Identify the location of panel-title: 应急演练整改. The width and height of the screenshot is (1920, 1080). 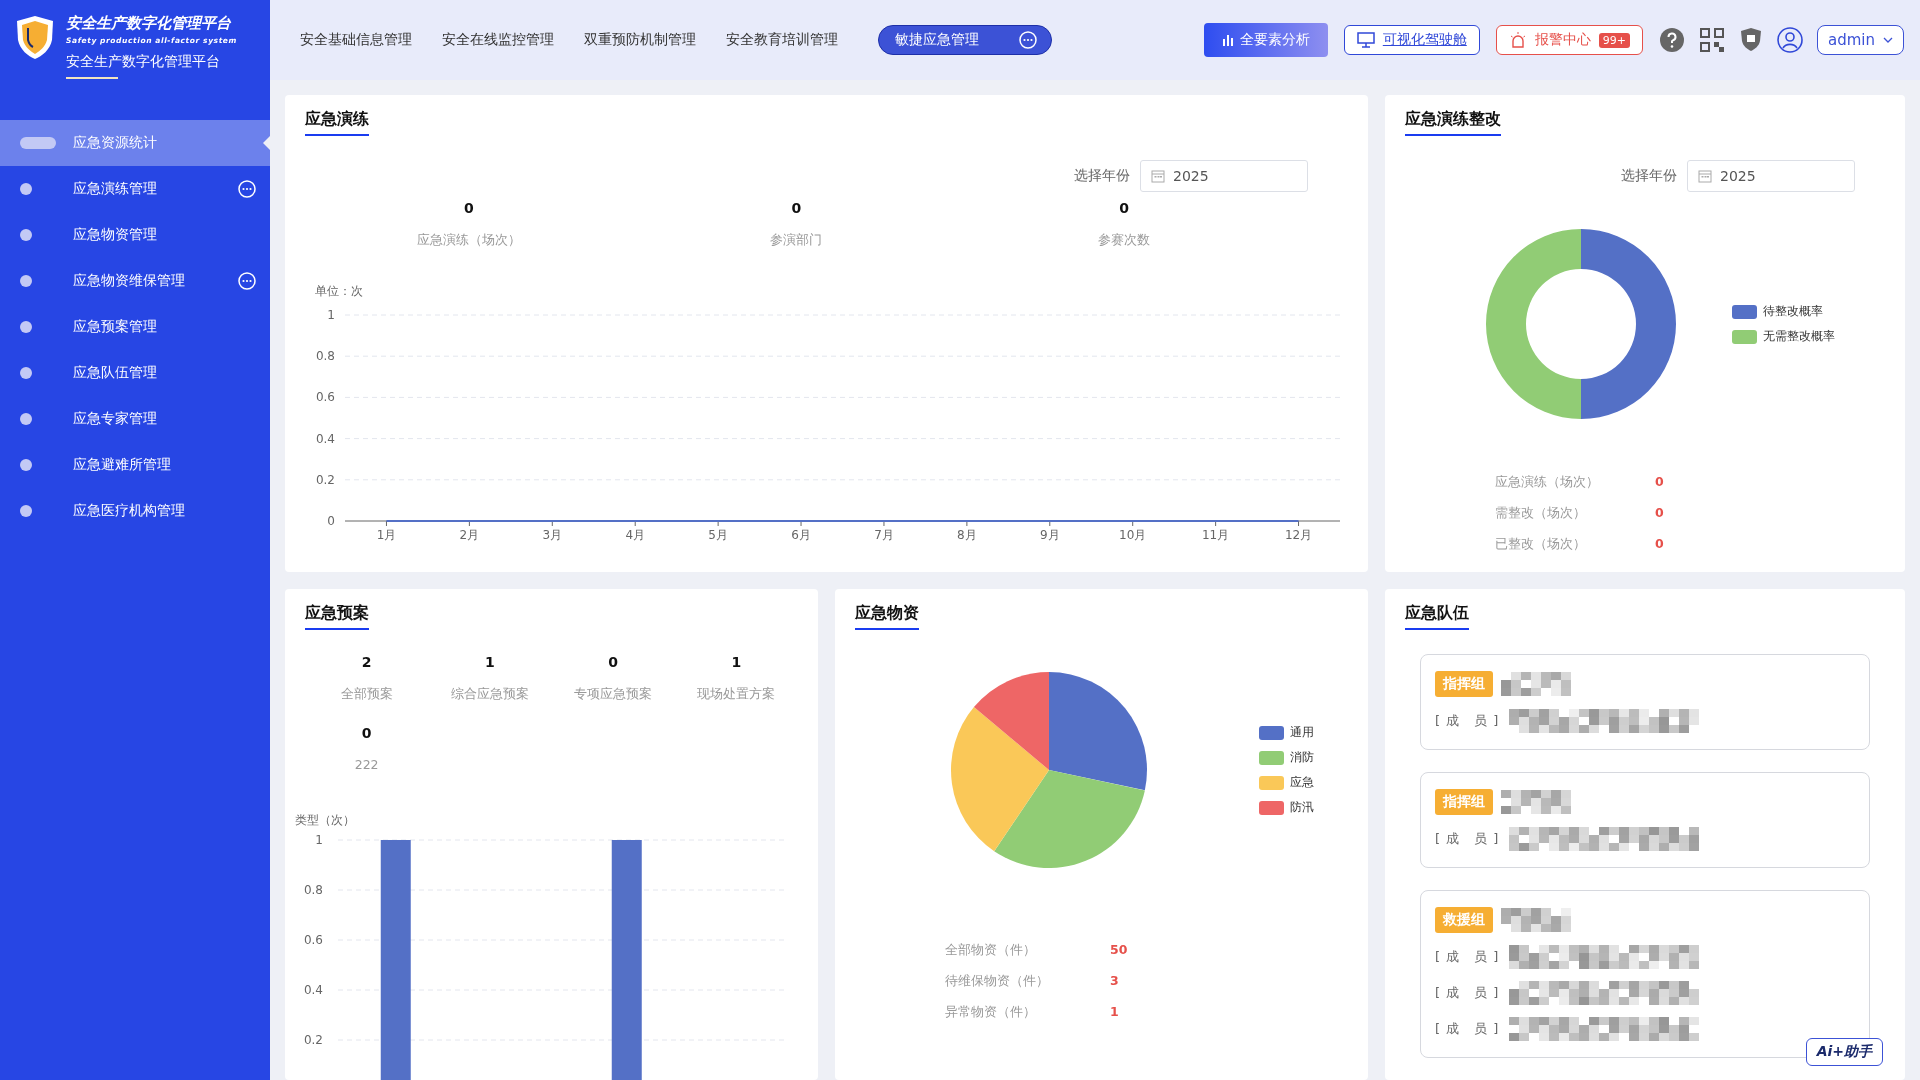
(1453, 122).